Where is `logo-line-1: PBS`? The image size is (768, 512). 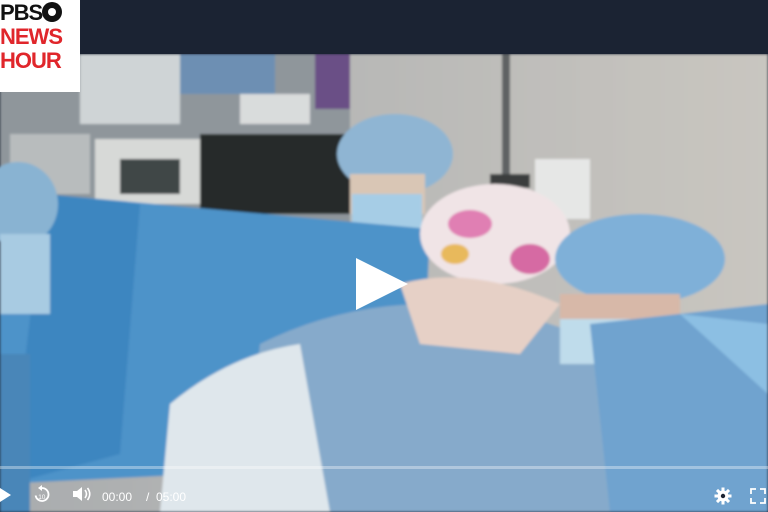 logo-line-1: PBS is located at coordinates (21, 12).